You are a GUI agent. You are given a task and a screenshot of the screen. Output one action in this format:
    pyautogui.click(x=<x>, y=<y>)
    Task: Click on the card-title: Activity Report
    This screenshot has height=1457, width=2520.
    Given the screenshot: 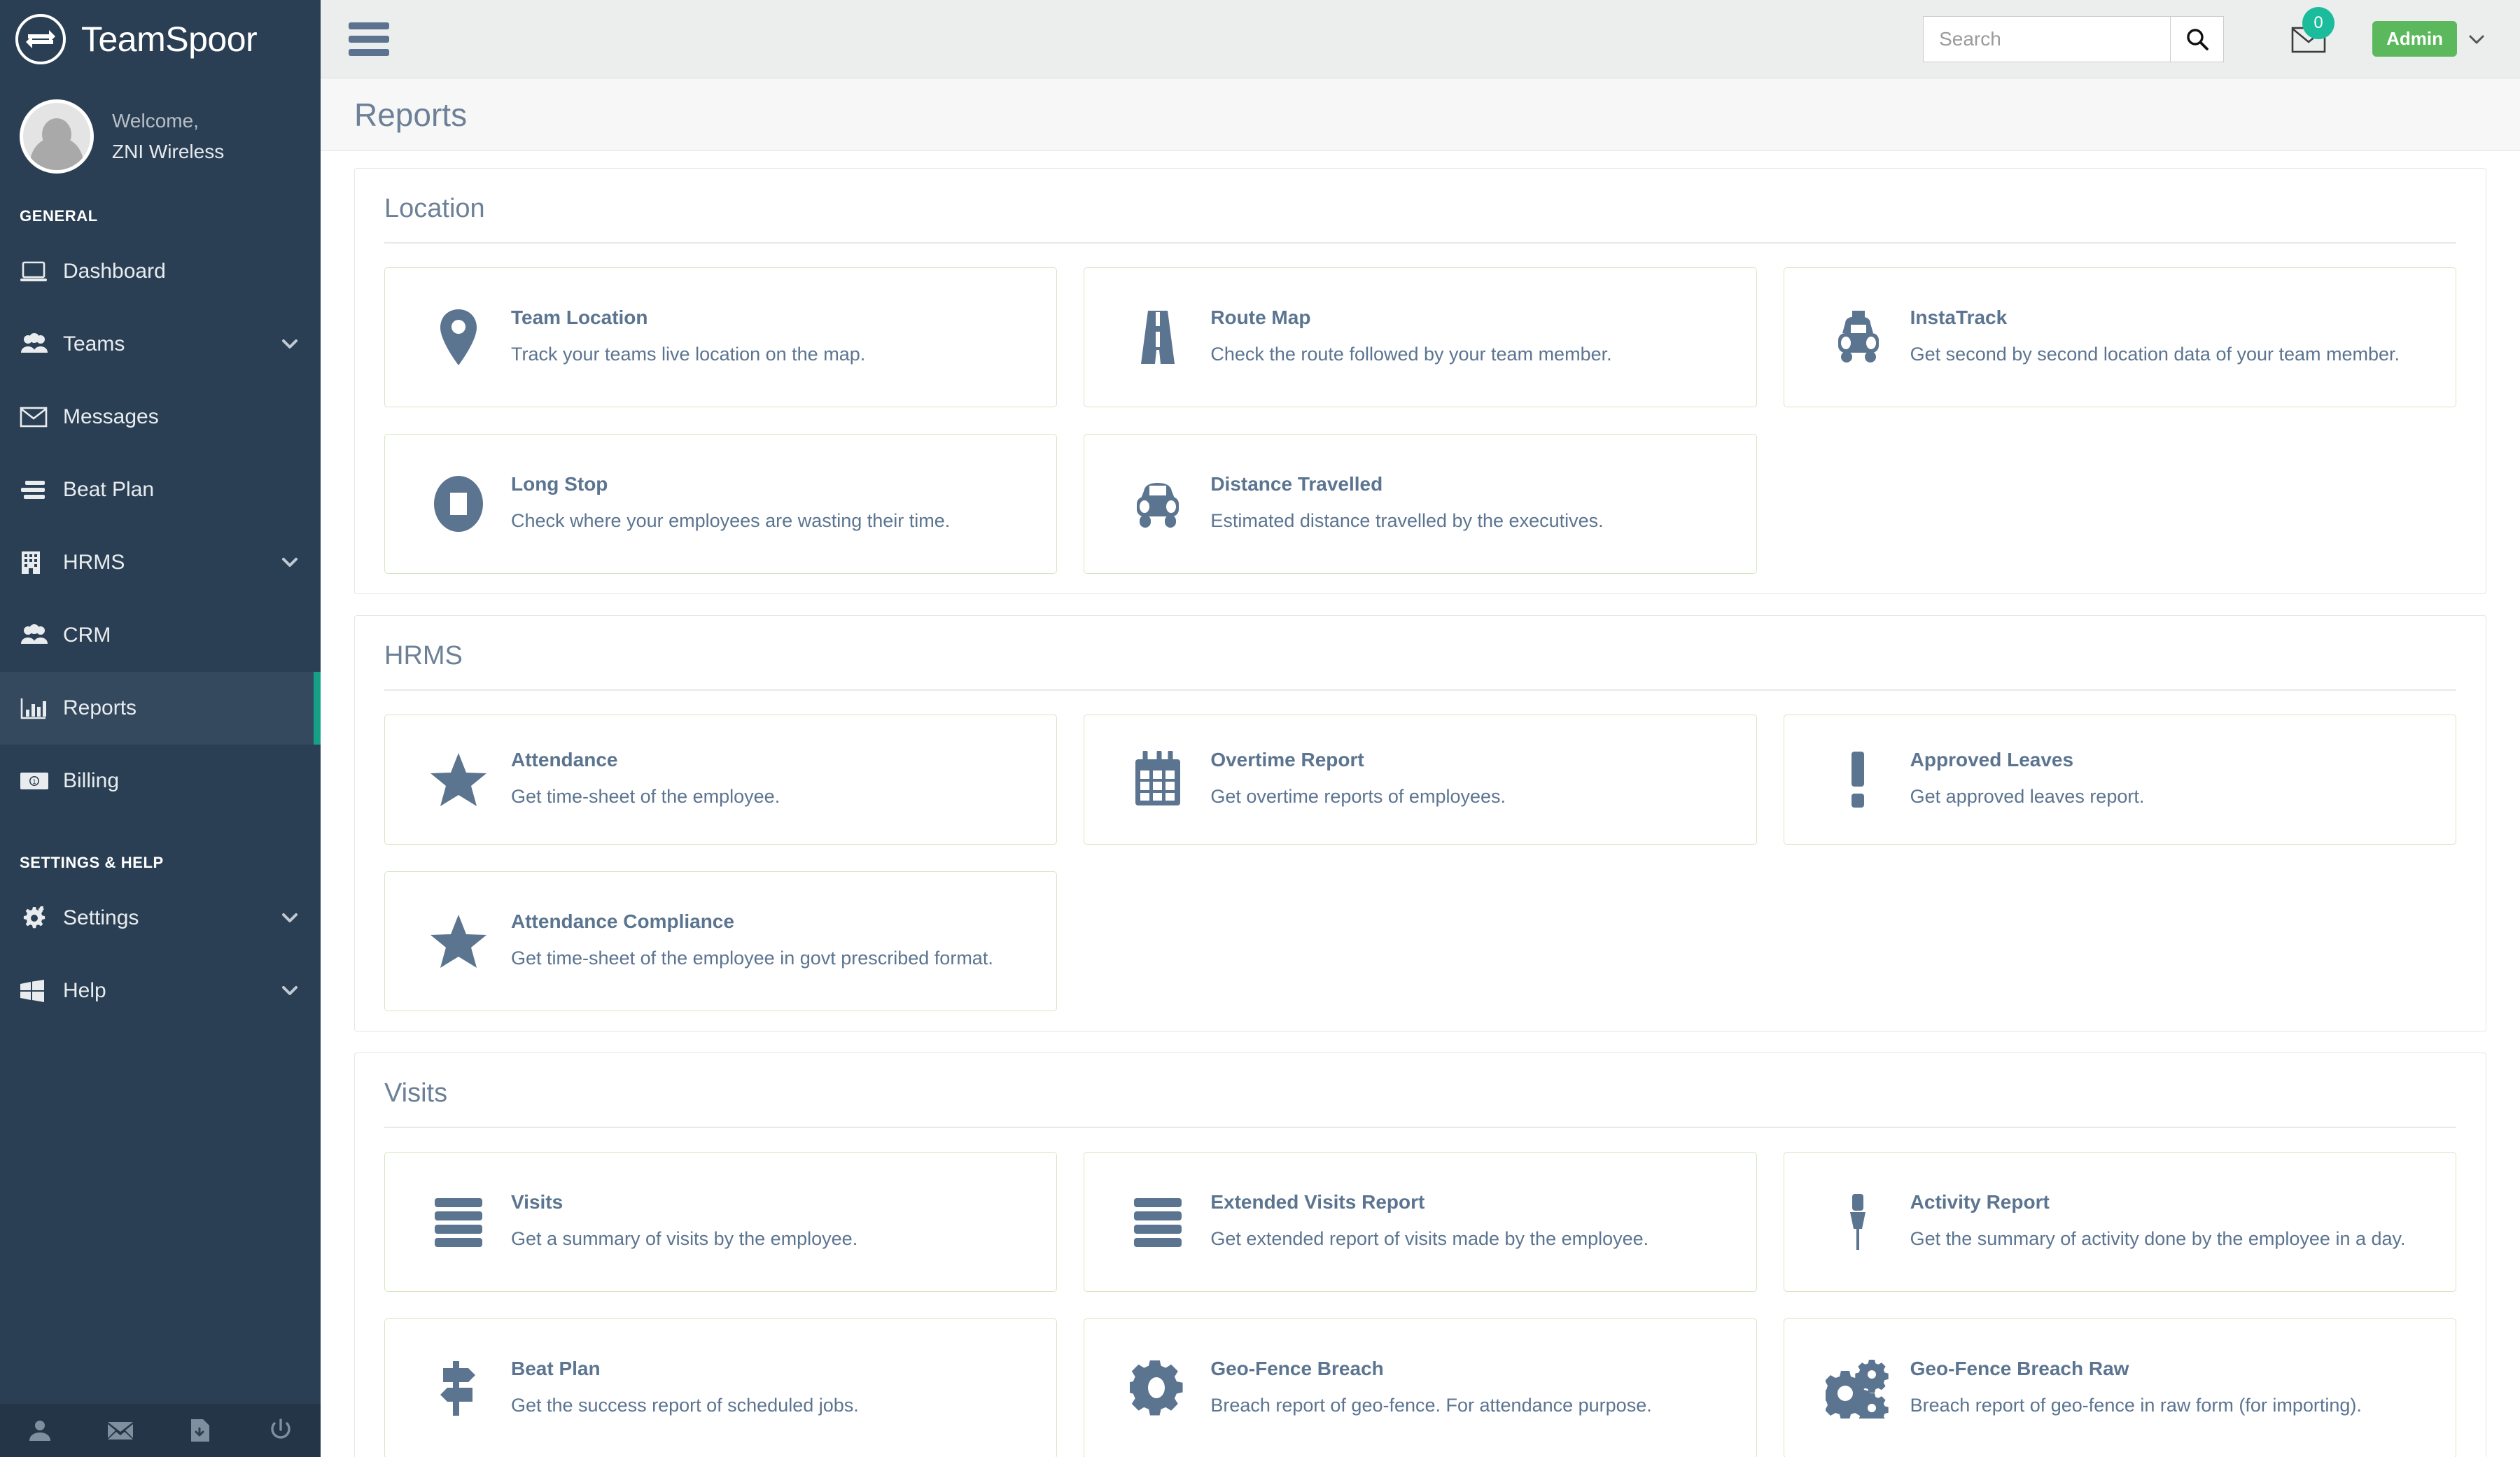 What is the action you would take?
    pyautogui.click(x=1980, y=1202)
    